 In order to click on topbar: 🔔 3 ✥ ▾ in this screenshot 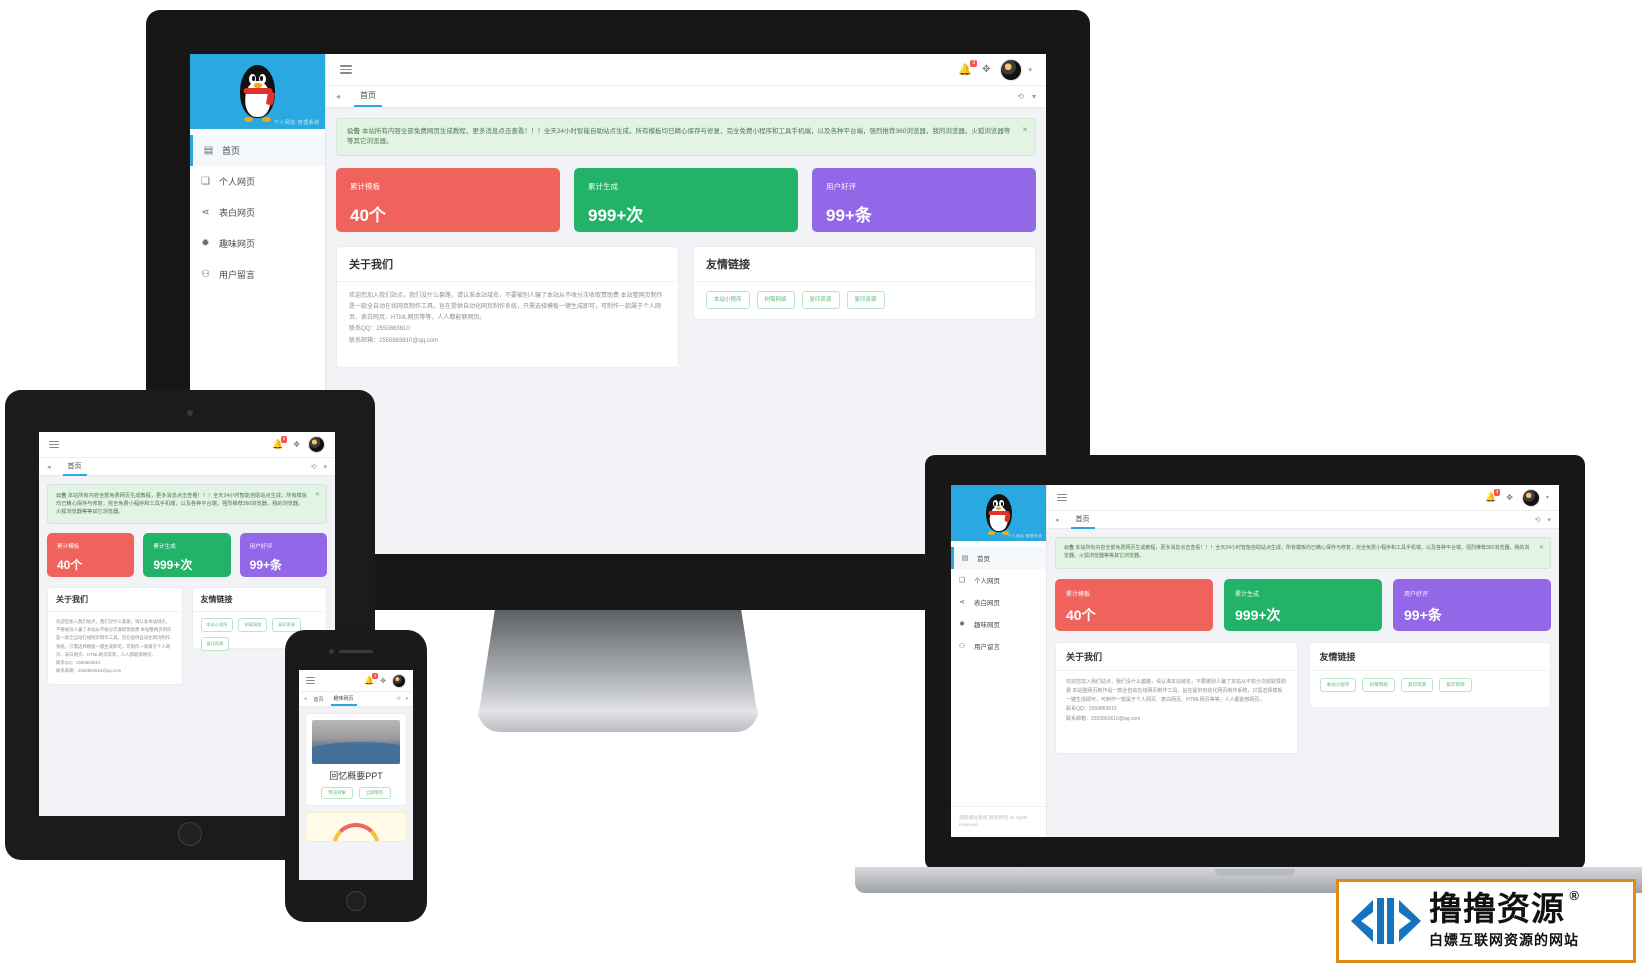, I will do `click(1303, 498)`.